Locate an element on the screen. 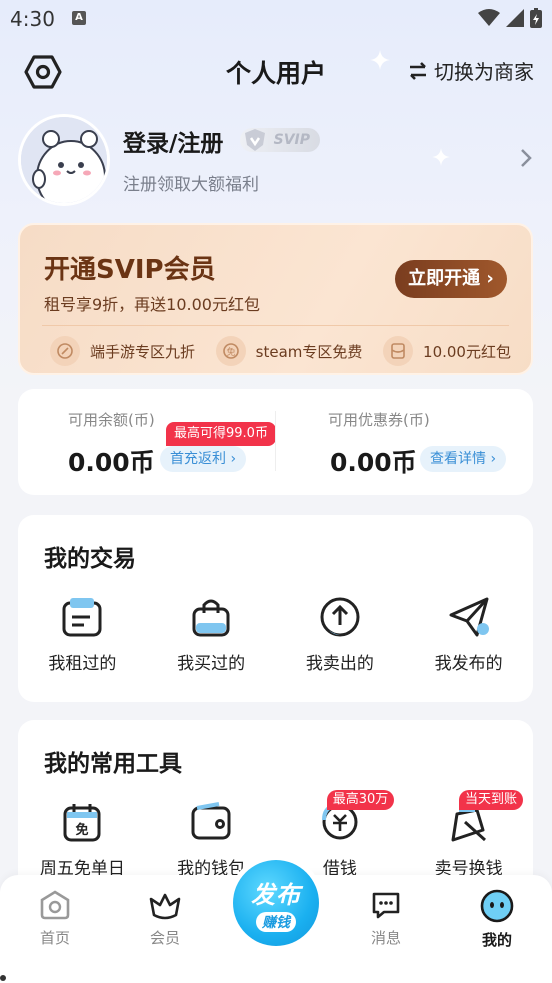 This screenshot has width=552, height=983. sold-upload-icon is located at coordinates (340, 617).